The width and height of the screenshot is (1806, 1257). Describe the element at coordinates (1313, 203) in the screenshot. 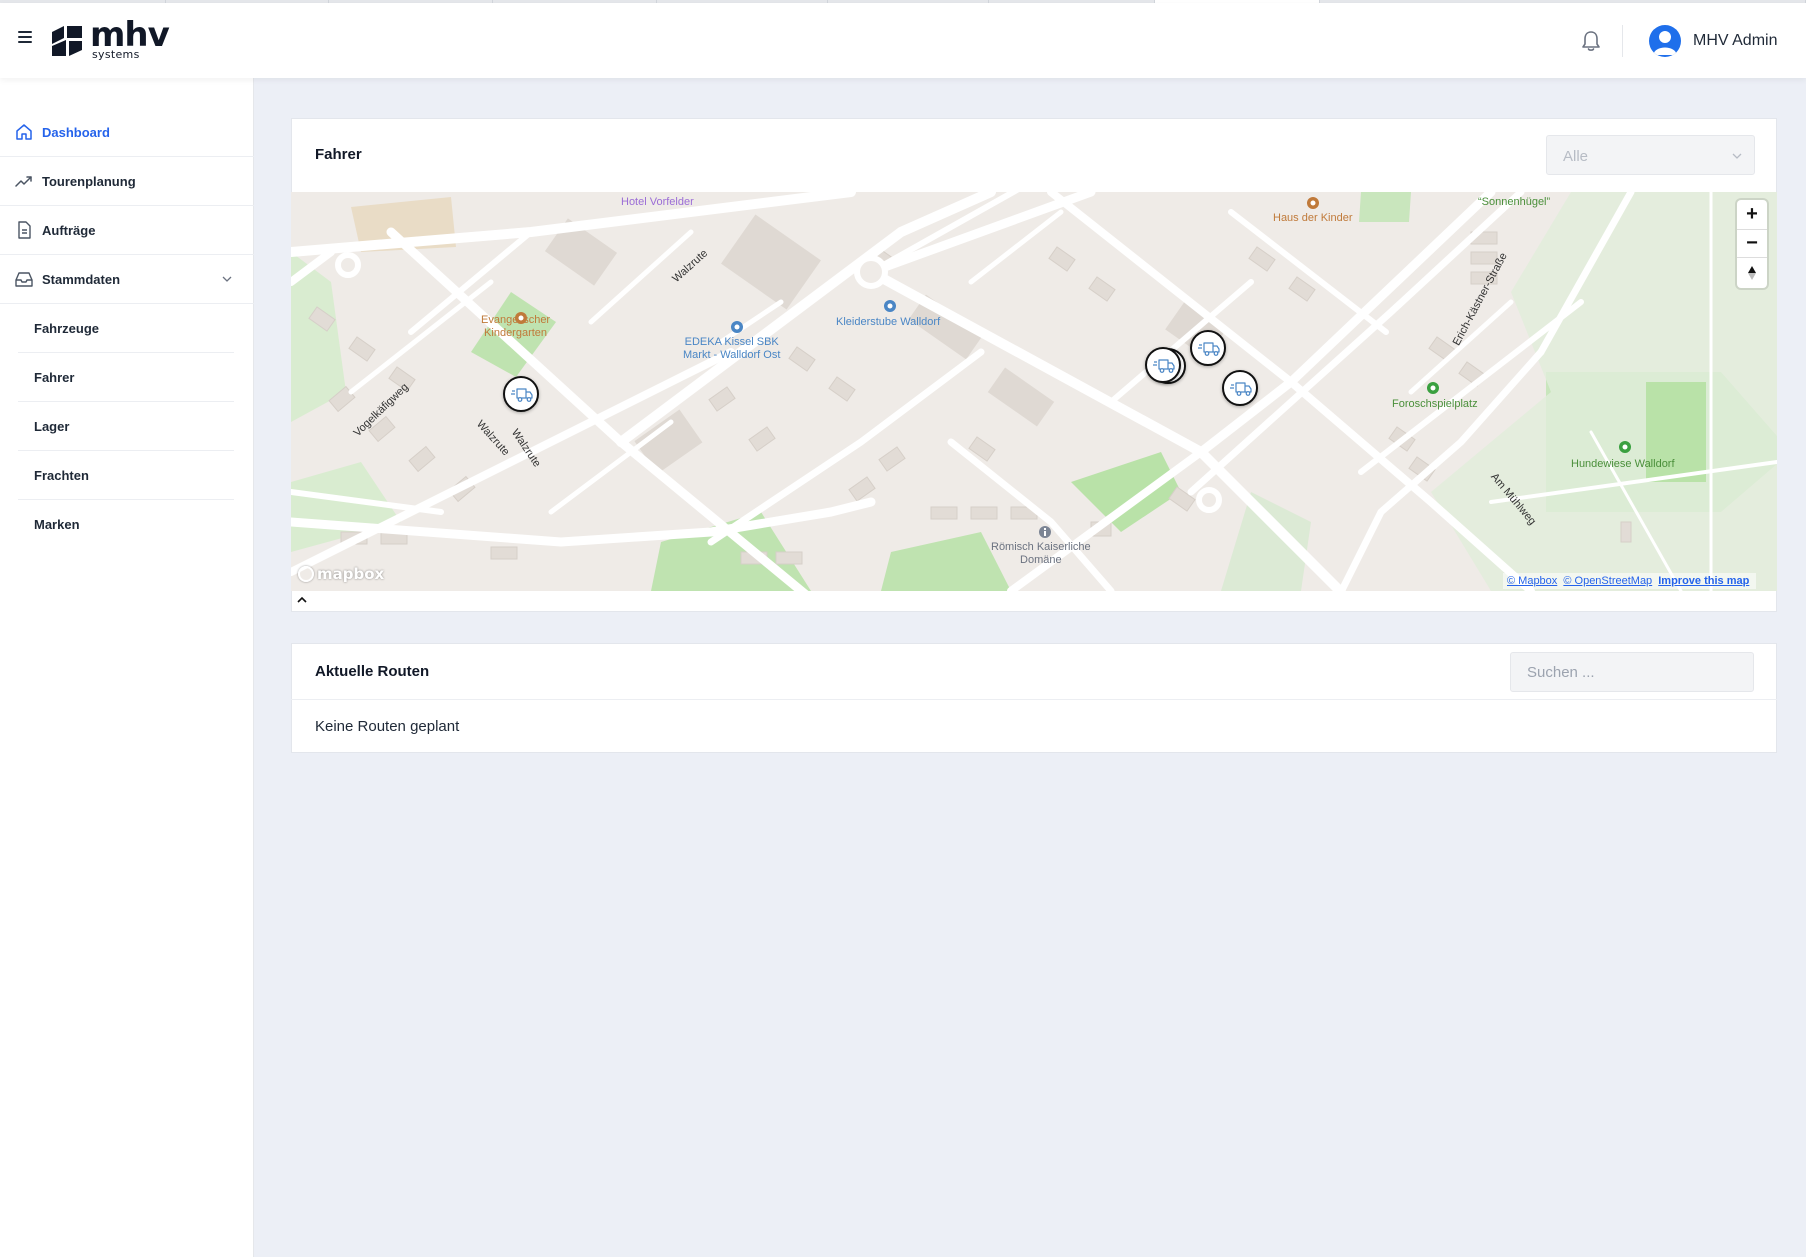

I see `childcare-poi-icon` at that location.